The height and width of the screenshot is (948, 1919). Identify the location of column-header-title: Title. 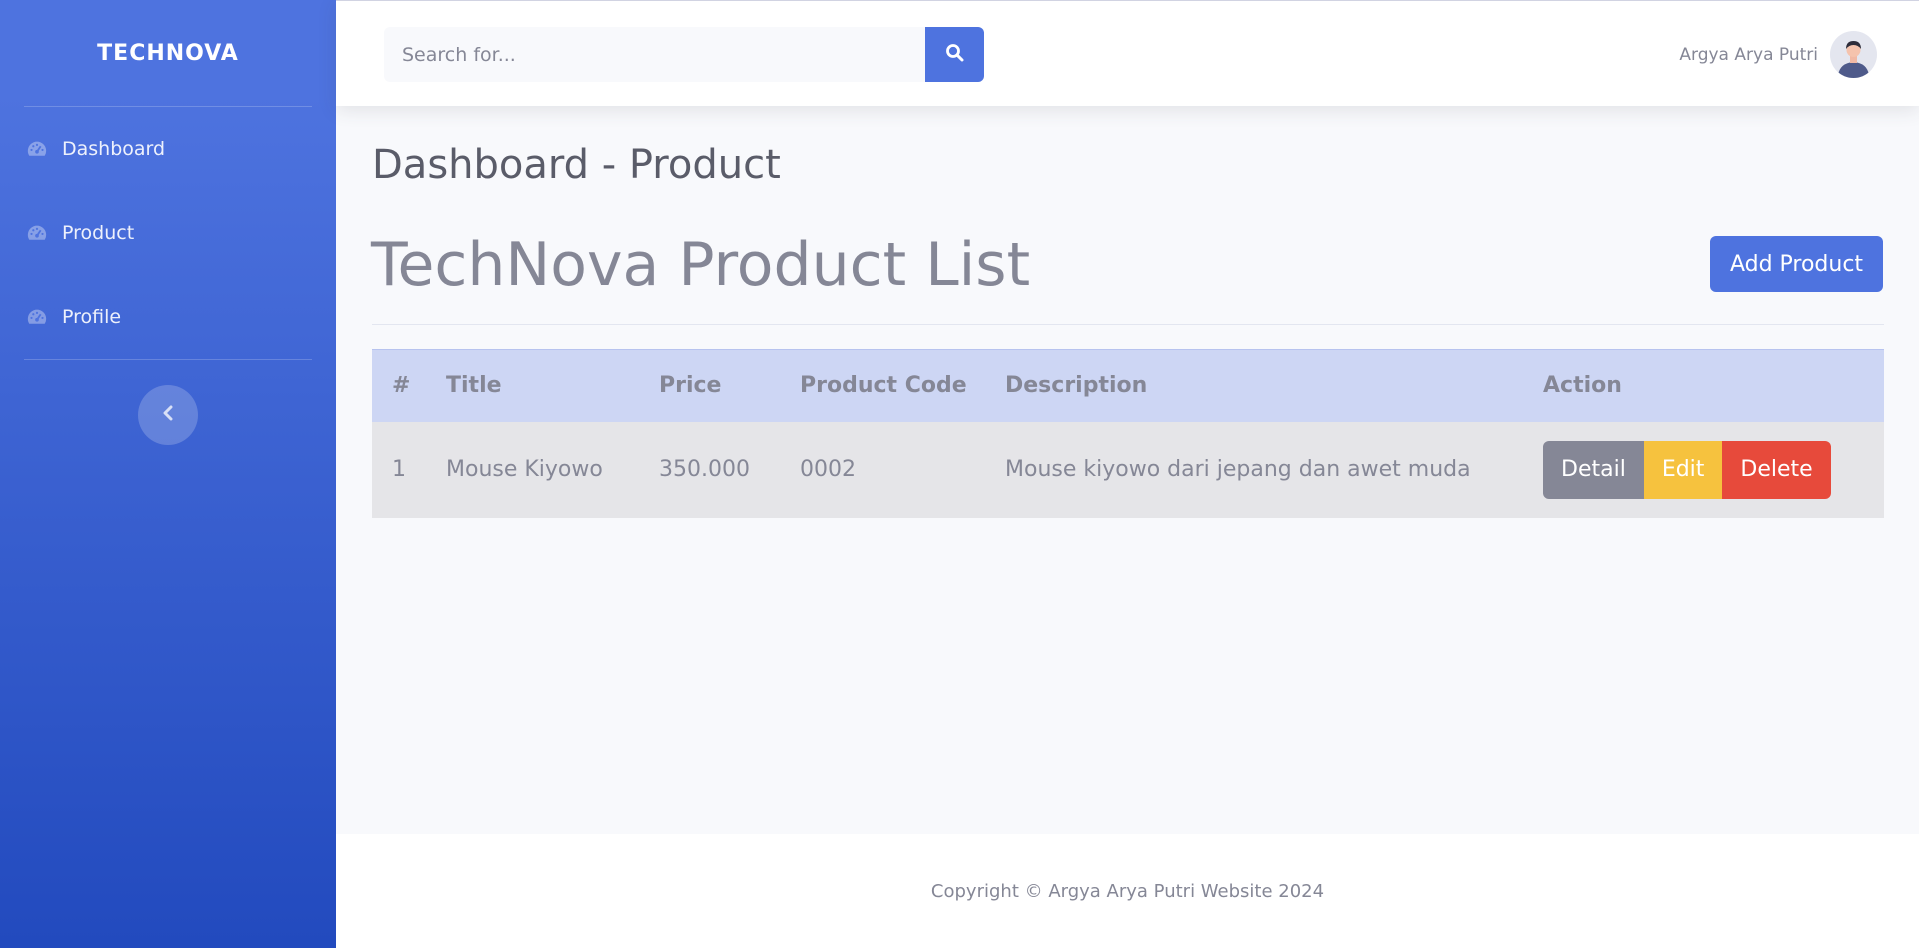
(532, 385).